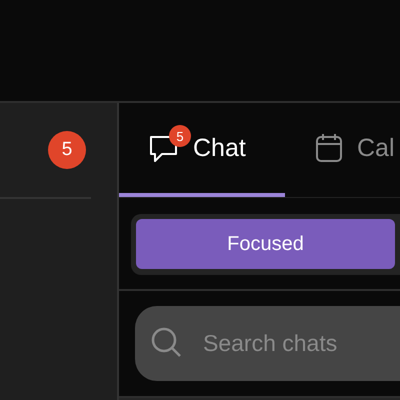 The height and width of the screenshot is (400, 400). What do you see at coordinates (164, 148) in the screenshot?
I see `chat-icon` at bounding box center [164, 148].